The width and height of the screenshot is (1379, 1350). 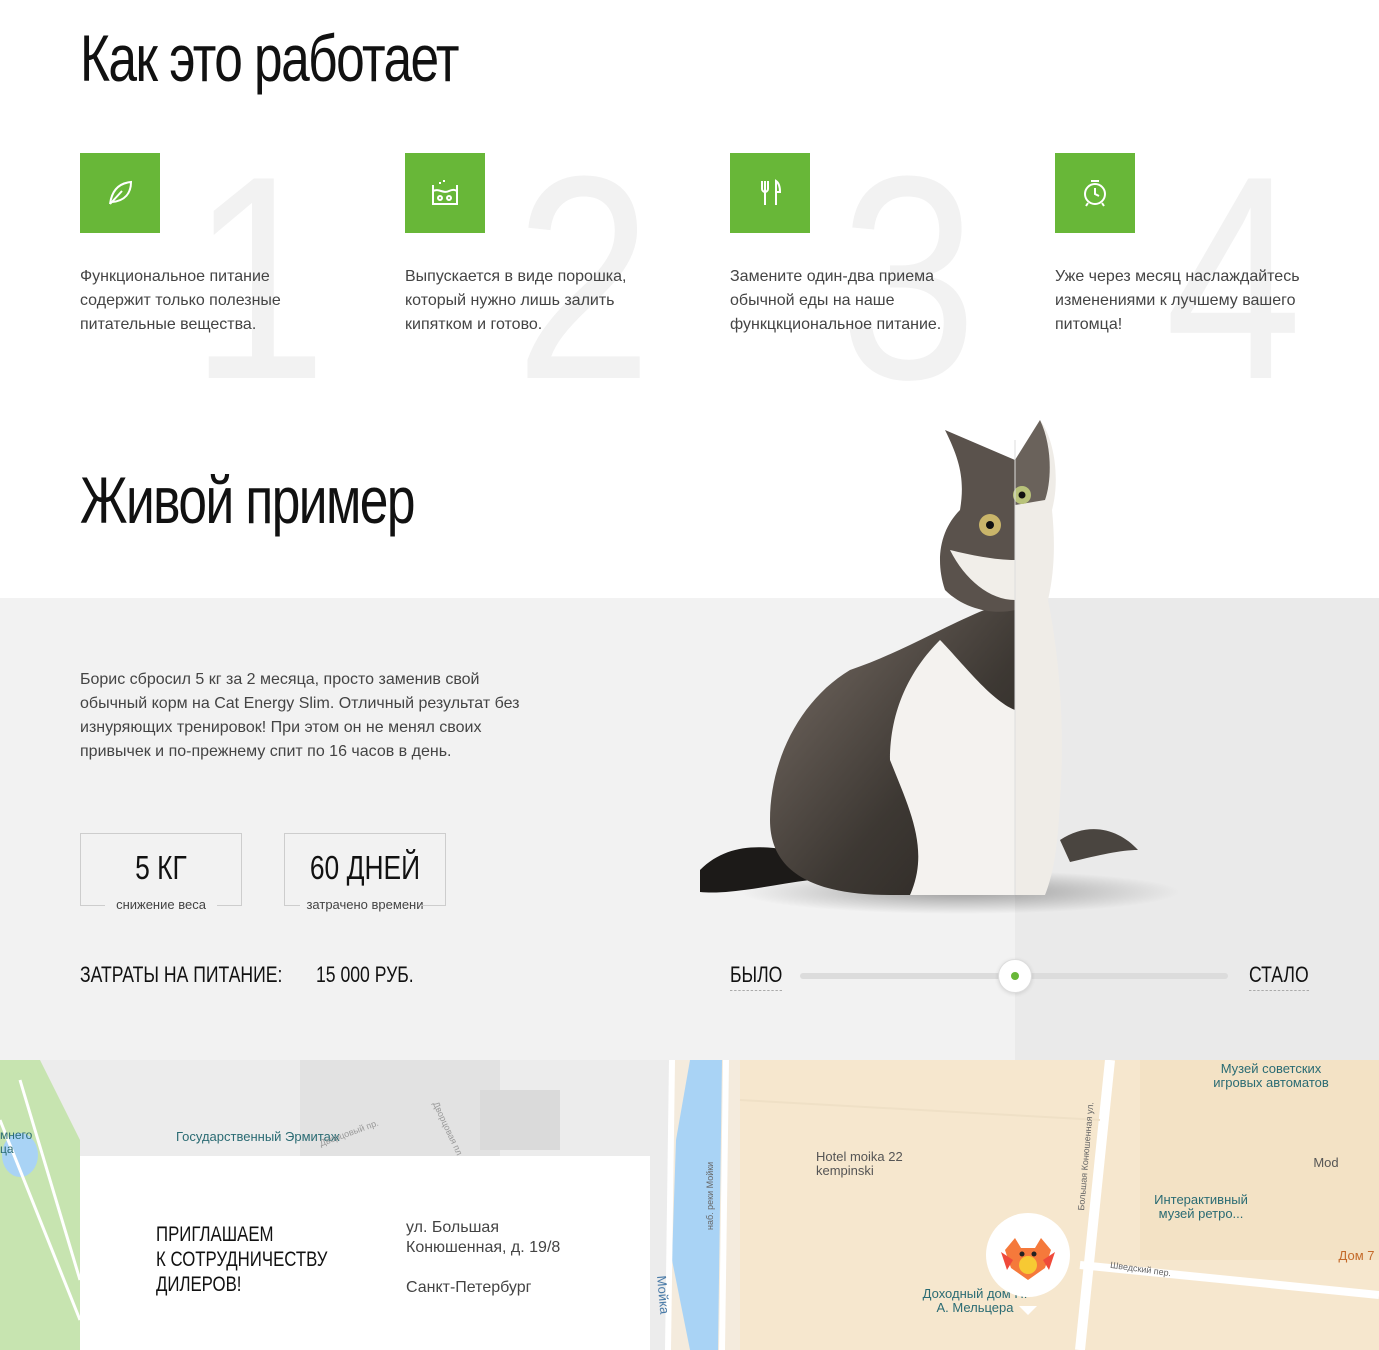 I want to click on address-street: ул. Большая, so click(x=452, y=1227).